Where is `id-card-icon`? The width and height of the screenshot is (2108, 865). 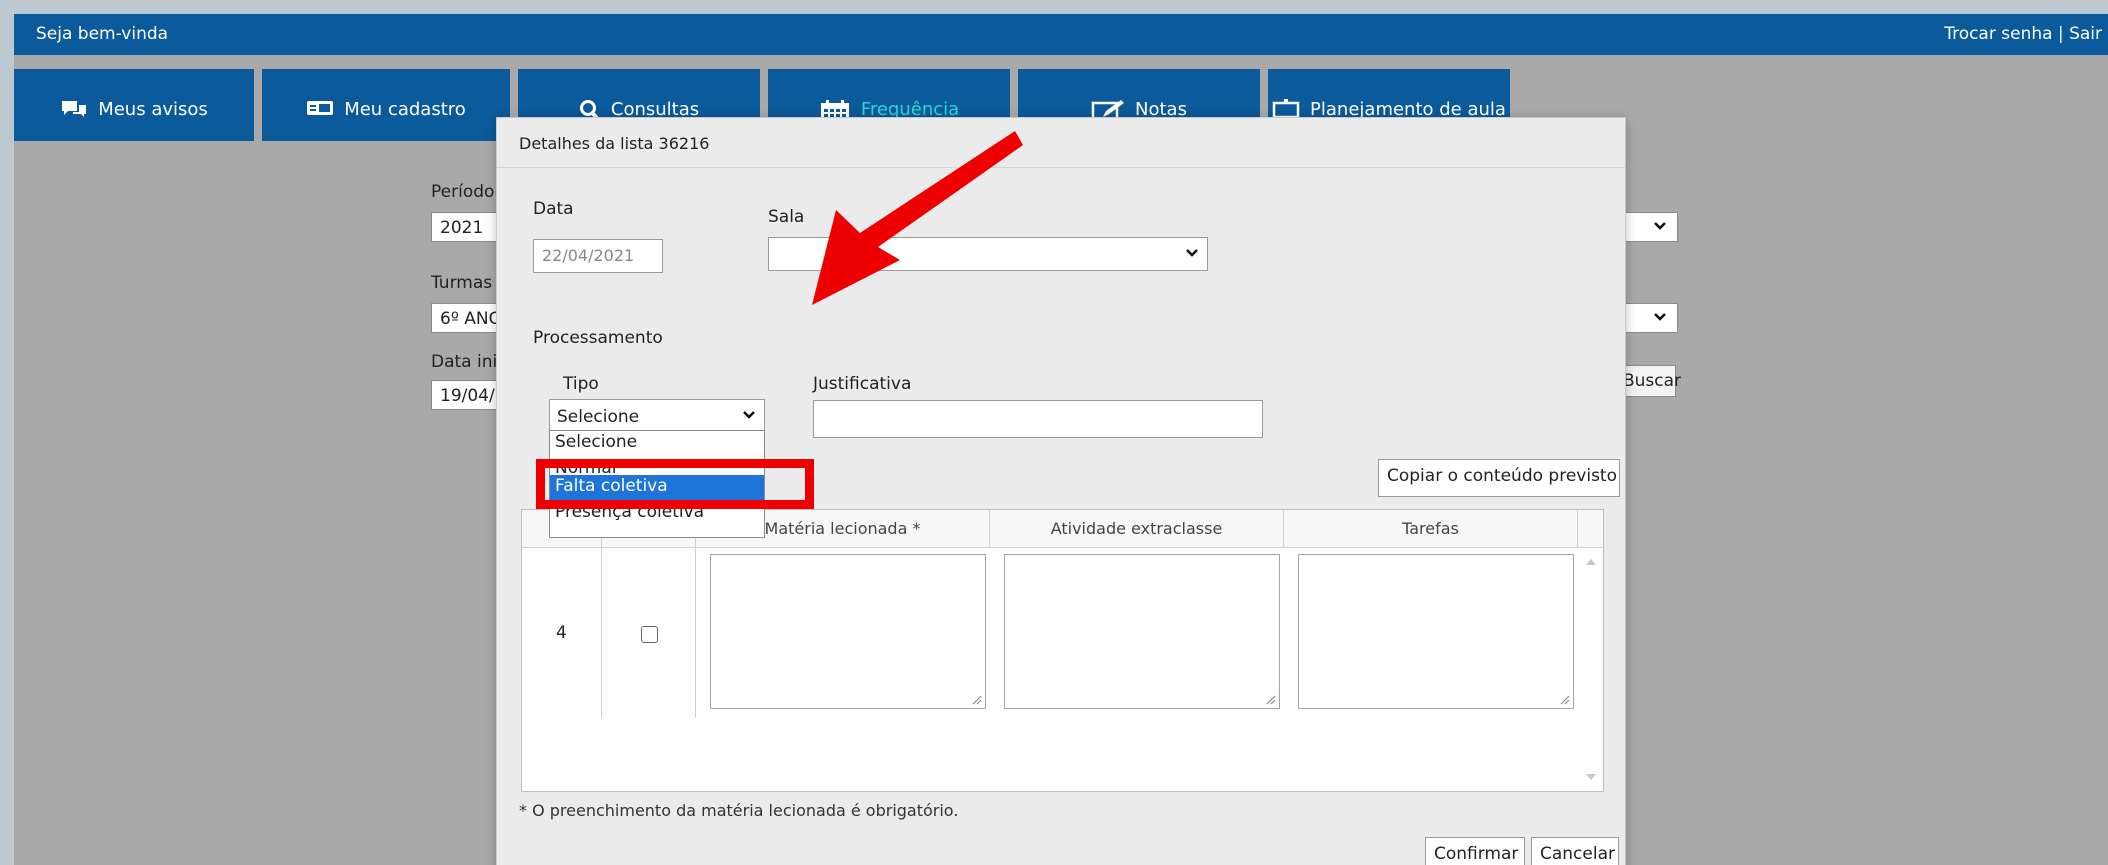
id-card-icon is located at coordinates (320, 108).